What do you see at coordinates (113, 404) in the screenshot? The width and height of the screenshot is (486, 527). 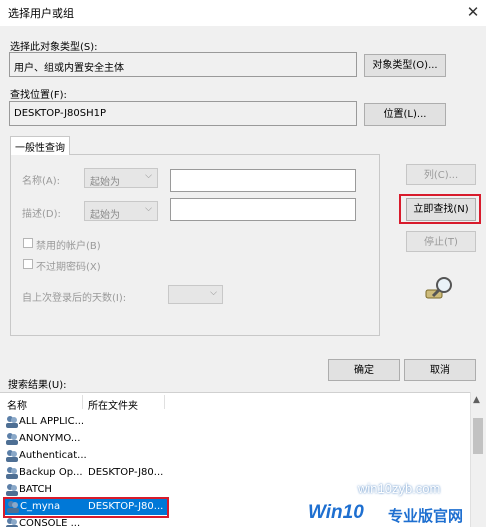 I see `column-header-folder: 所在文件夹` at bounding box center [113, 404].